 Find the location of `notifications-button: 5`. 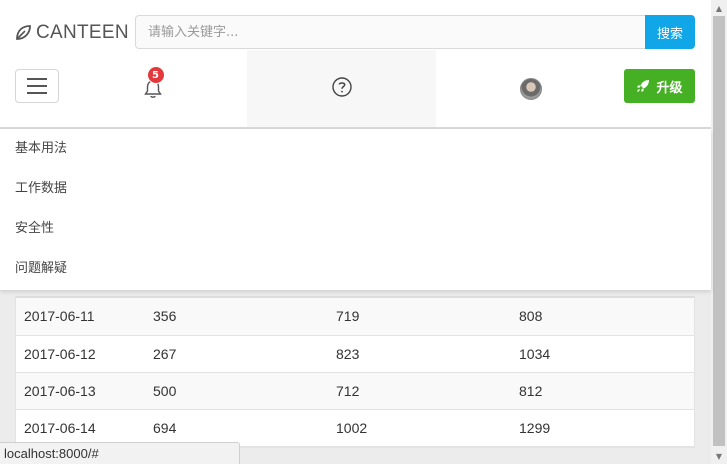

notifications-button: 5 is located at coordinates (152, 89).